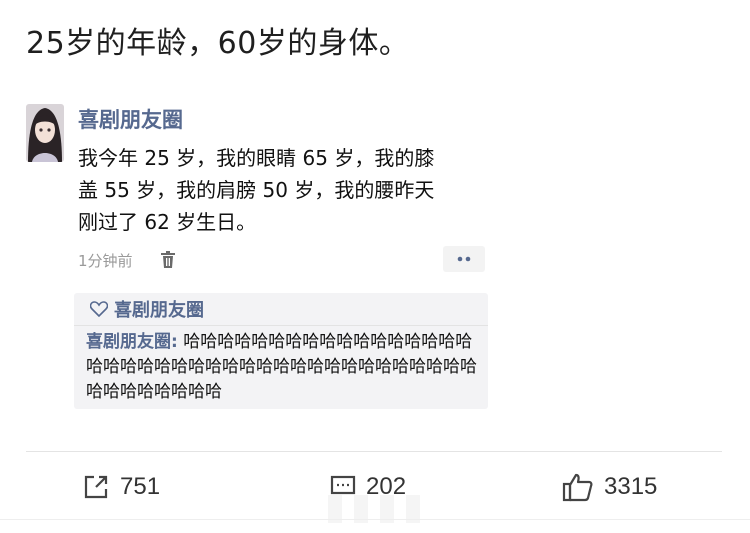 The image size is (750, 533). I want to click on like-button: 3315, so click(609, 487).